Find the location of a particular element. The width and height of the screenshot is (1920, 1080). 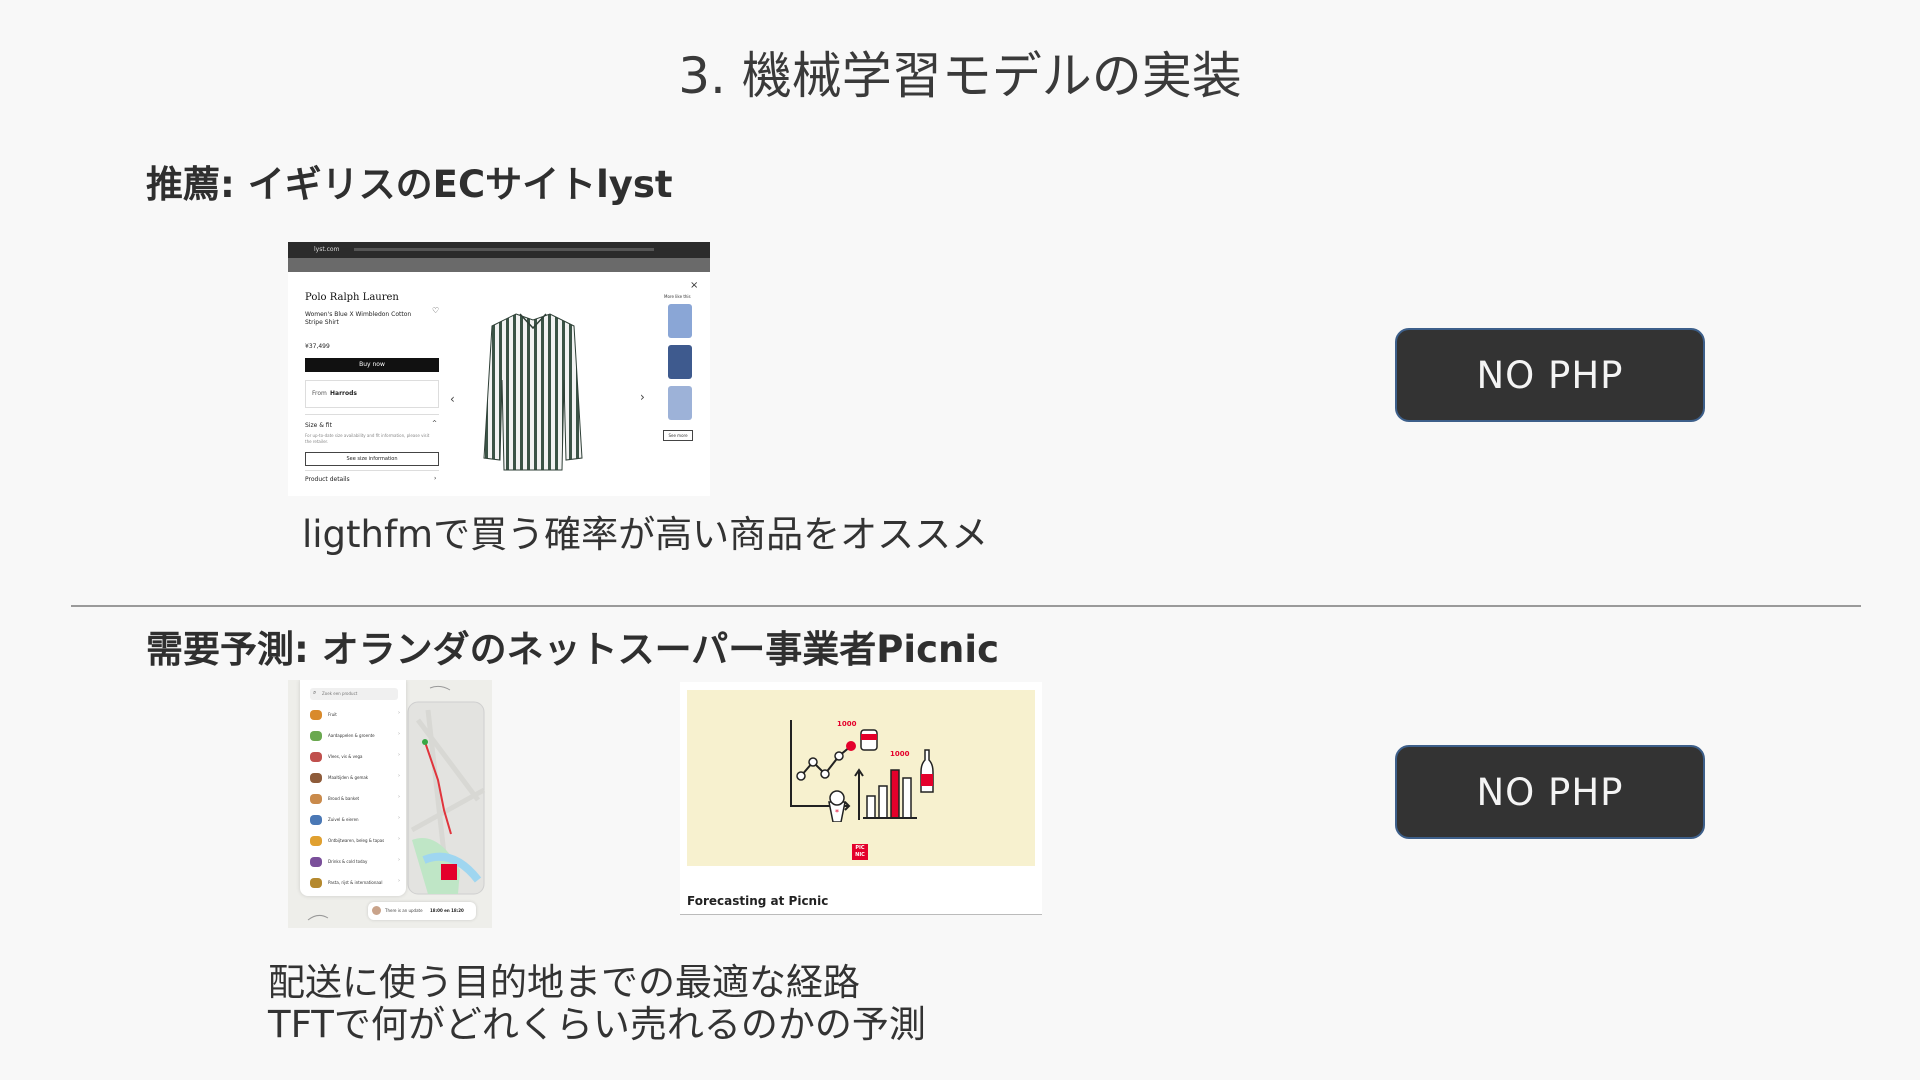

forecast-illustration: * 1000 1000 PIC NIC is located at coordinates (861, 778).